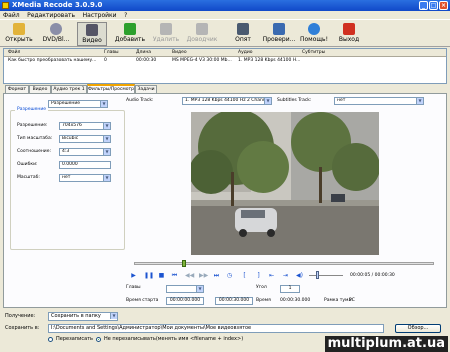 The width and height of the screenshot is (450, 352). Describe the element at coordinates (22, 328) in the screenshot. I see `save-to-label: Сохранить в:` at that location.